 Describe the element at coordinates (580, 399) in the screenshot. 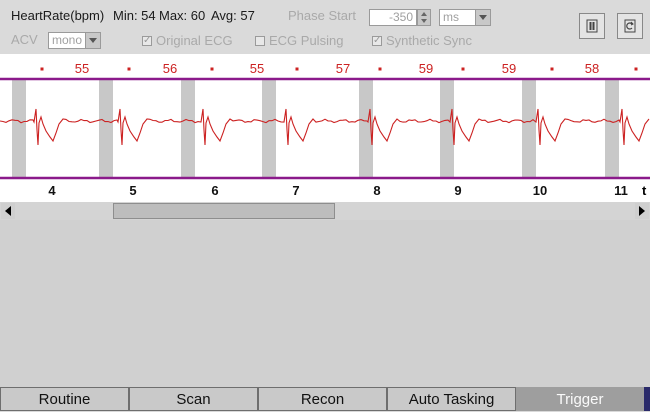

I see `tab-trigger: Trigger` at that location.